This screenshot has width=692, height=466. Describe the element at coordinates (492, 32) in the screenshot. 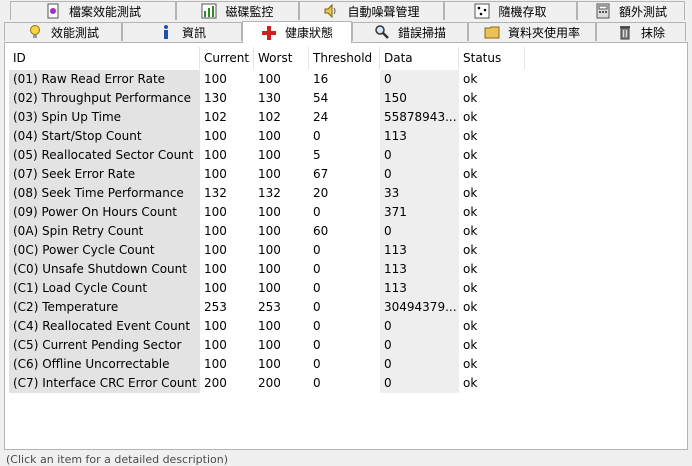

I see `folder-icon` at that location.